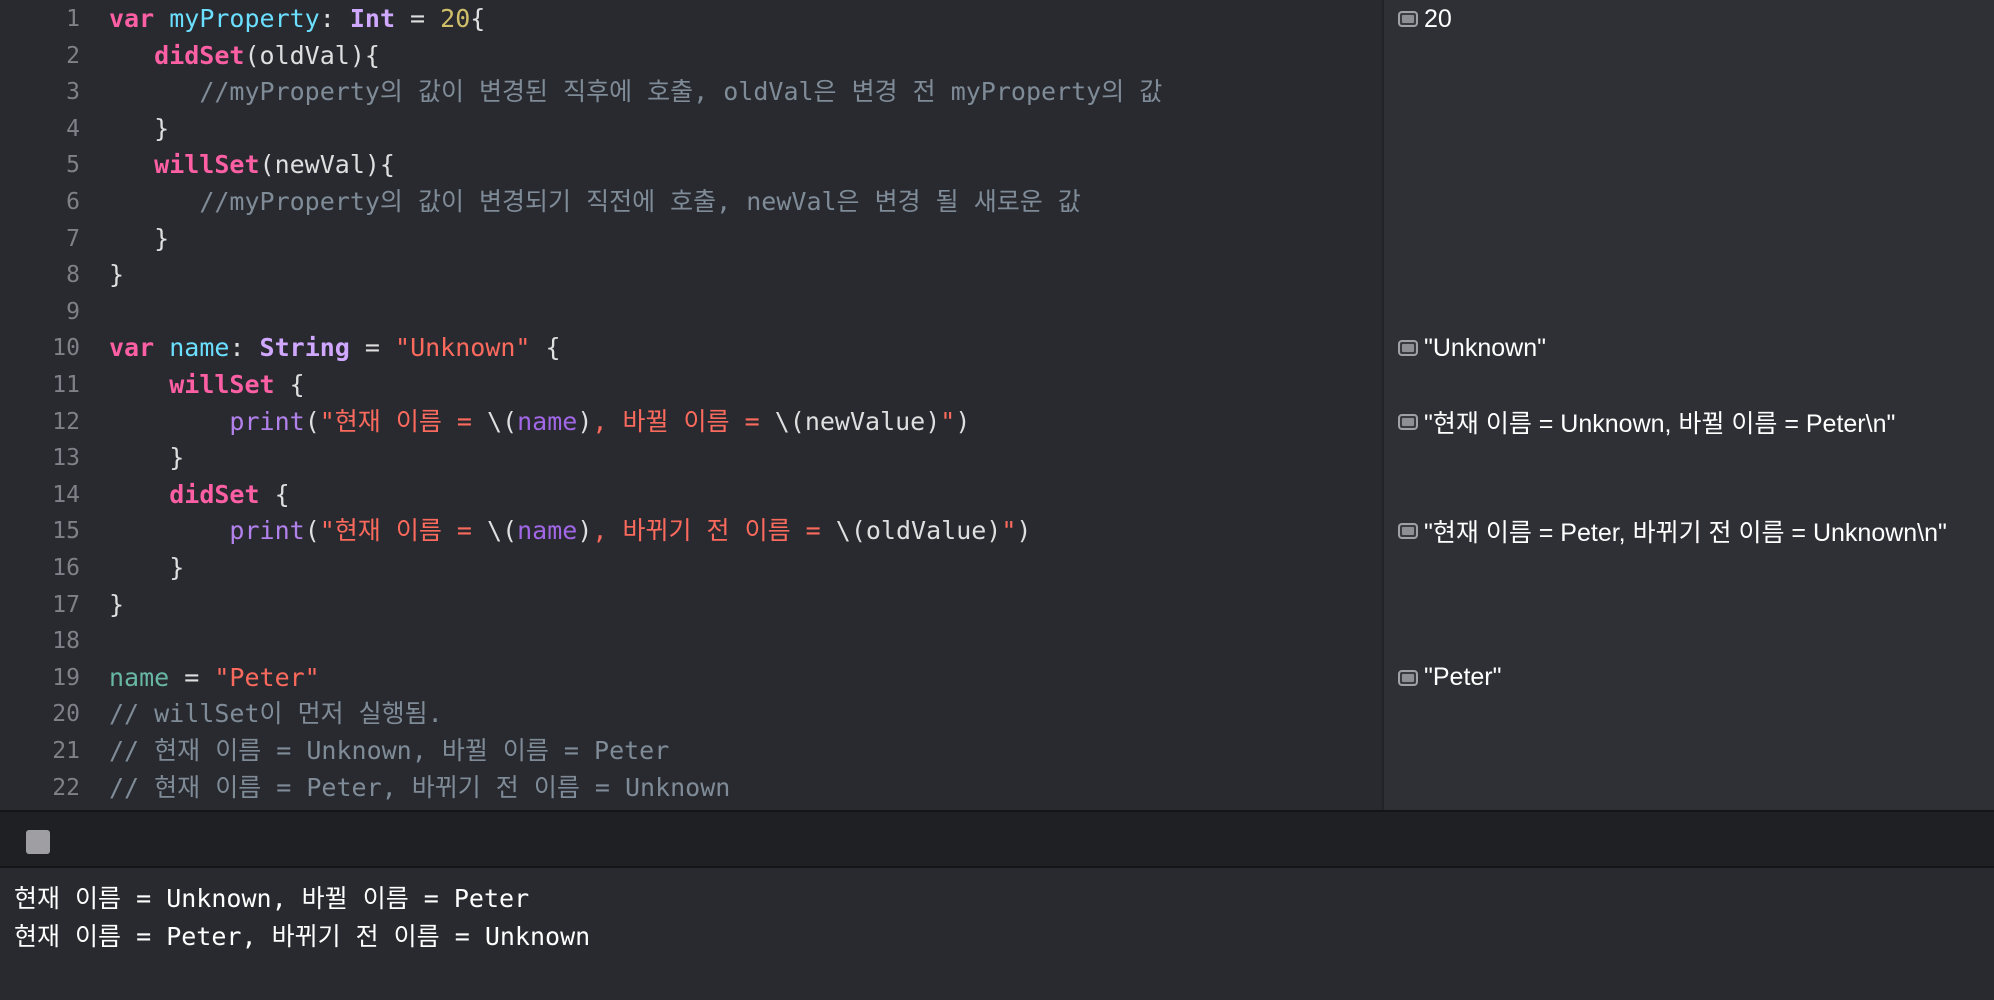  What do you see at coordinates (66, 677) in the screenshot?
I see `line-number: 19` at bounding box center [66, 677].